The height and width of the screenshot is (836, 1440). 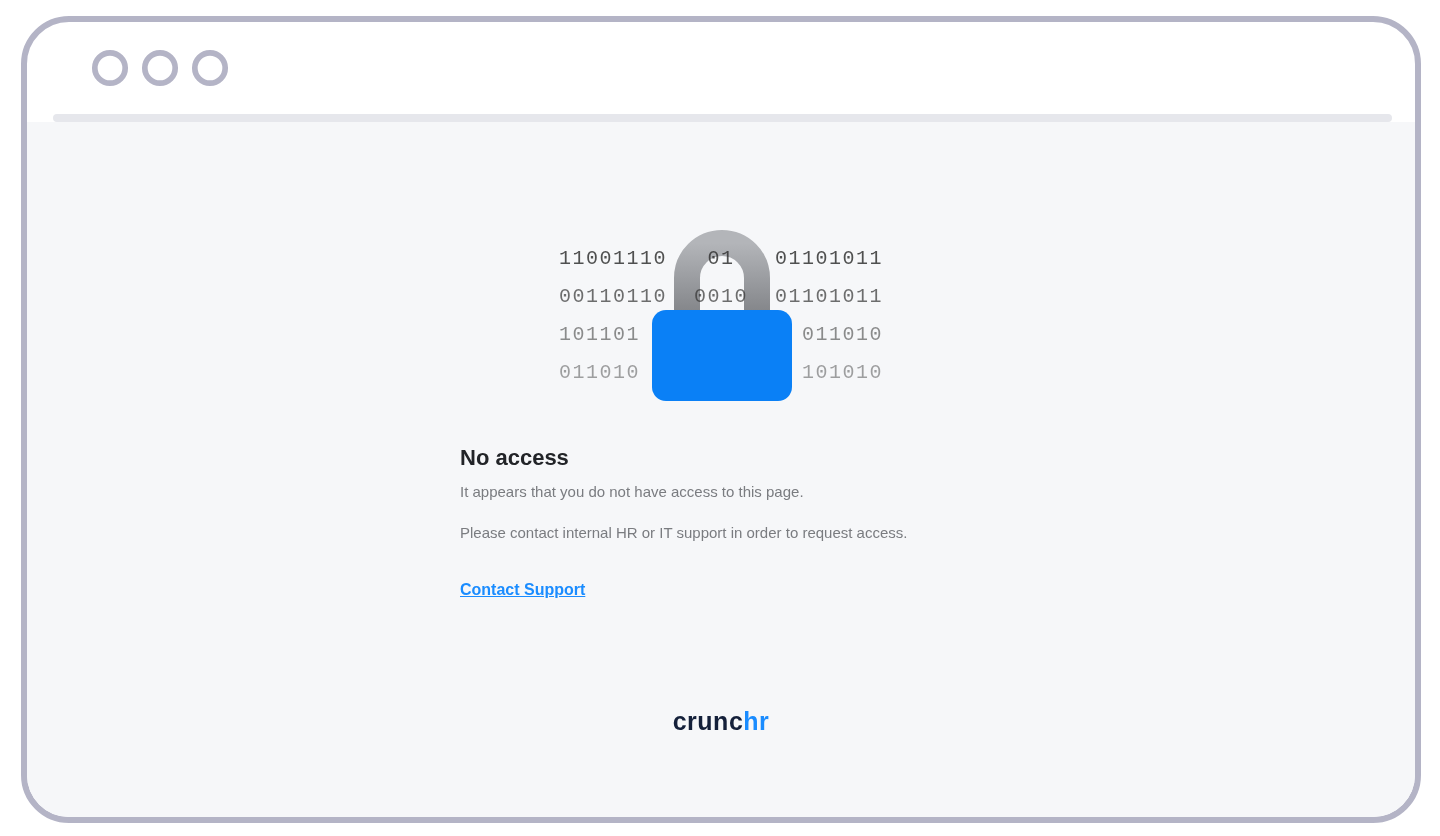 What do you see at coordinates (515, 458) in the screenshot?
I see `page-title: No access` at bounding box center [515, 458].